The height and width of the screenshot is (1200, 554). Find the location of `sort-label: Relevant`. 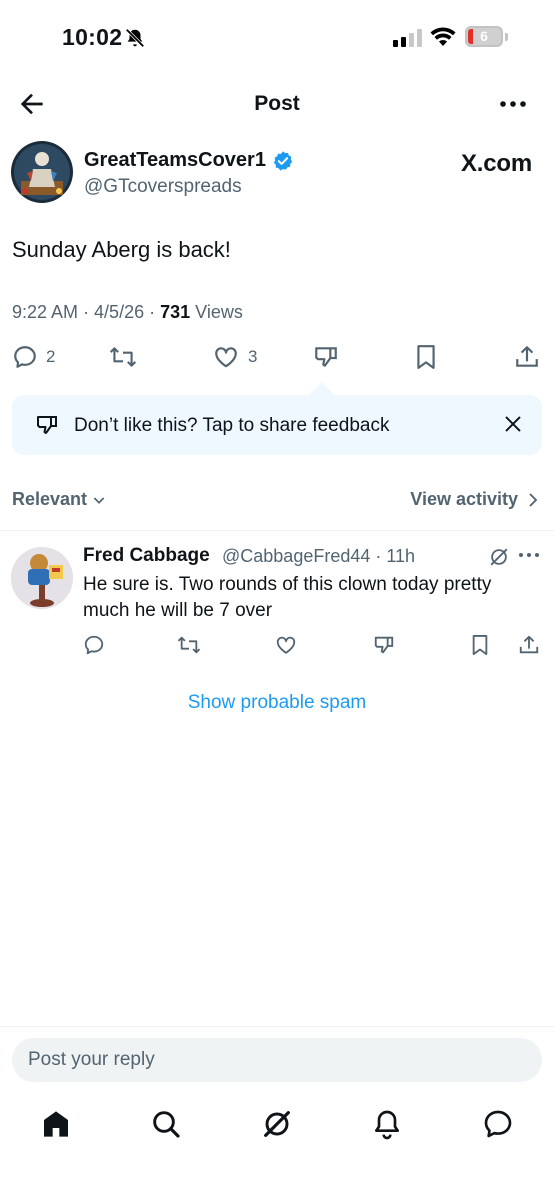

sort-label: Relevant is located at coordinates (50, 499).